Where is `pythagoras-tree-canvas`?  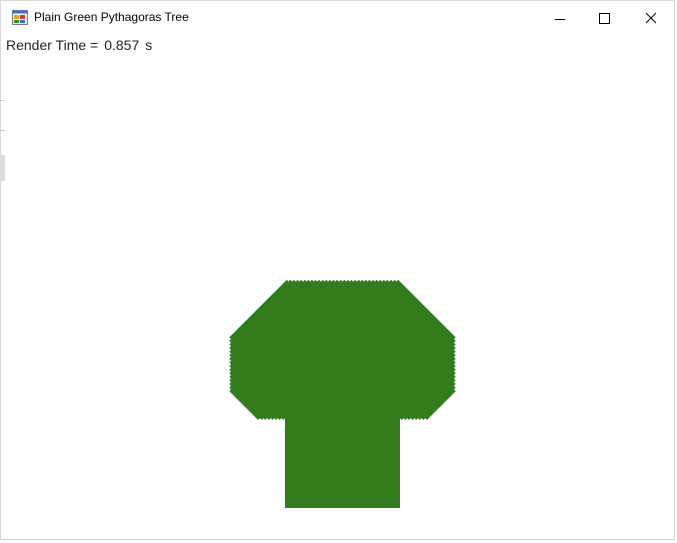 pythagoras-tree-canvas is located at coordinates (342, 393).